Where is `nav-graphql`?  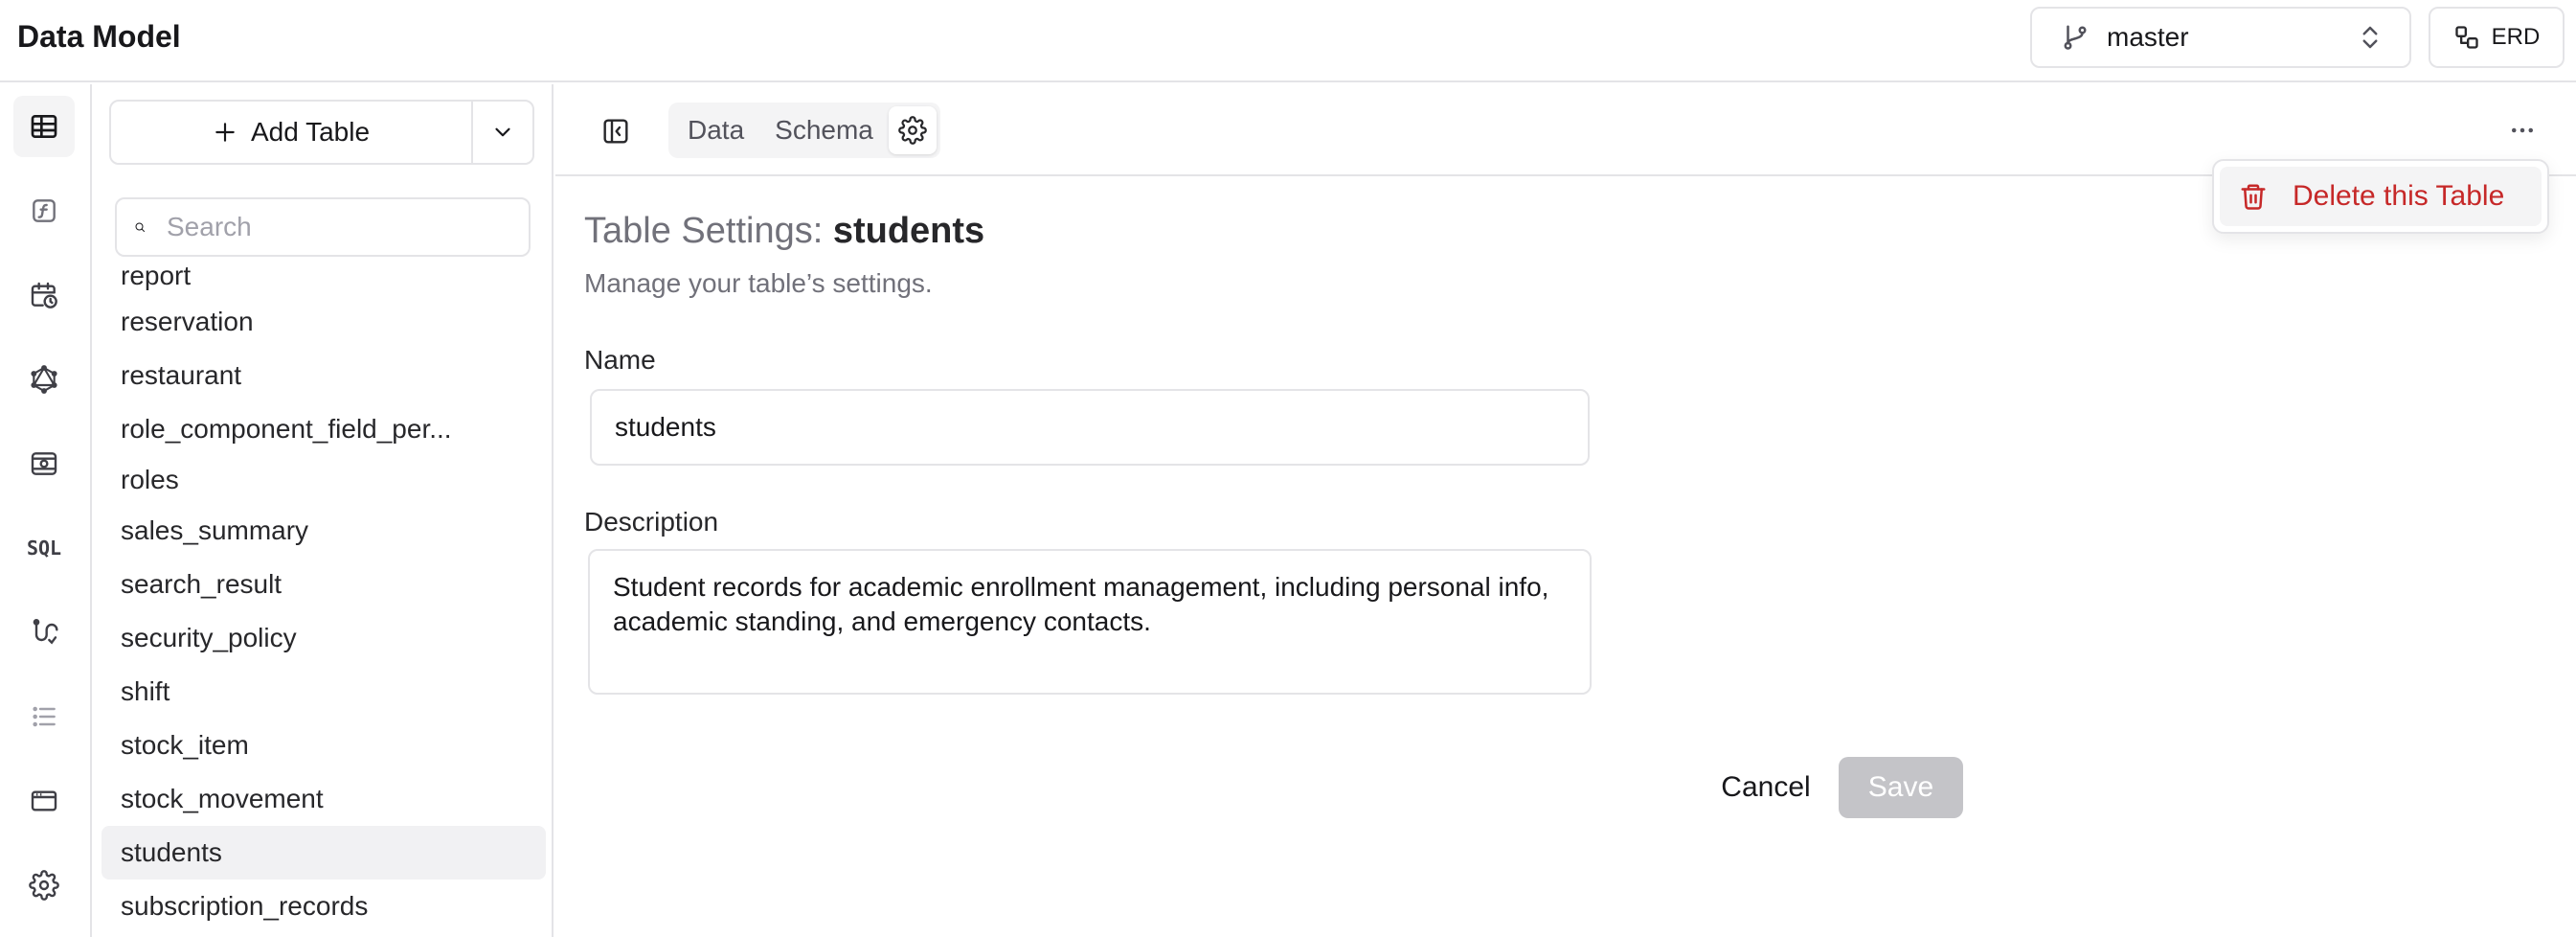 nav-graphql is located at coordinates (44, 379).